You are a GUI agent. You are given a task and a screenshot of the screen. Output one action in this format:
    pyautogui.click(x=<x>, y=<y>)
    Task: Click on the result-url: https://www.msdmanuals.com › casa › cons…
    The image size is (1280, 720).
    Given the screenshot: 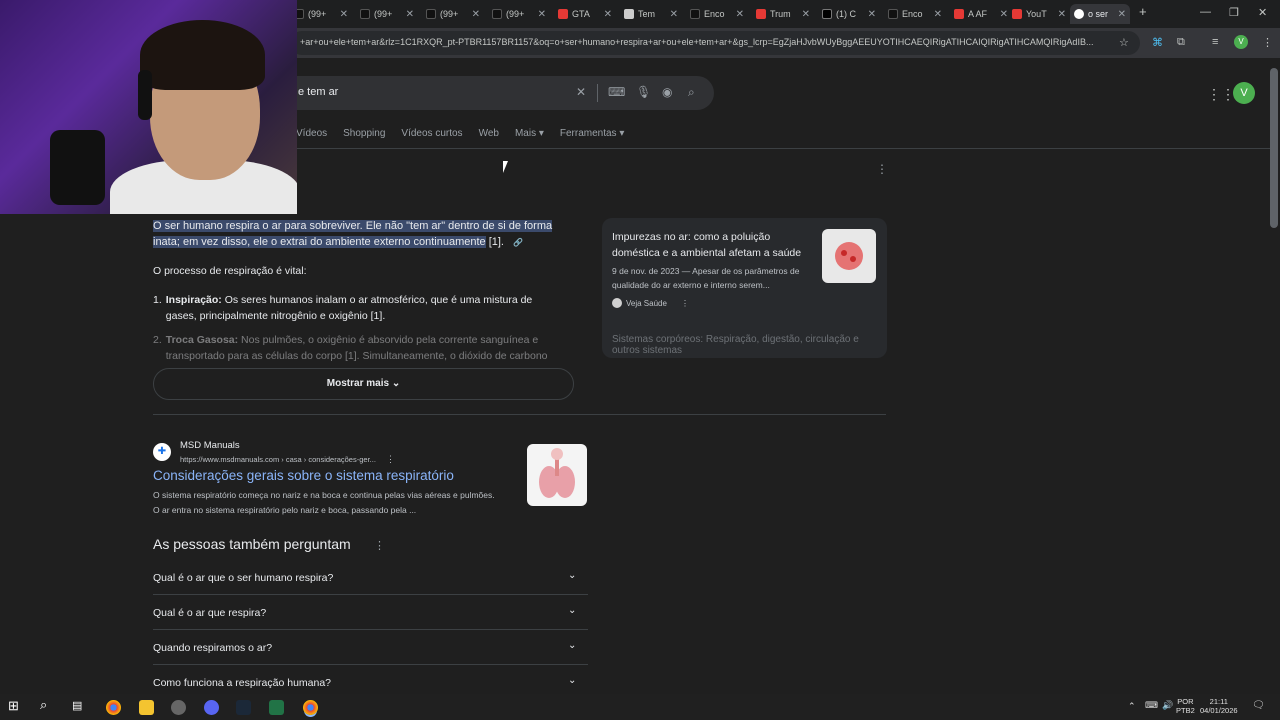 What is the action you would take?
    pyautogui.click(x=288, y=459)
    